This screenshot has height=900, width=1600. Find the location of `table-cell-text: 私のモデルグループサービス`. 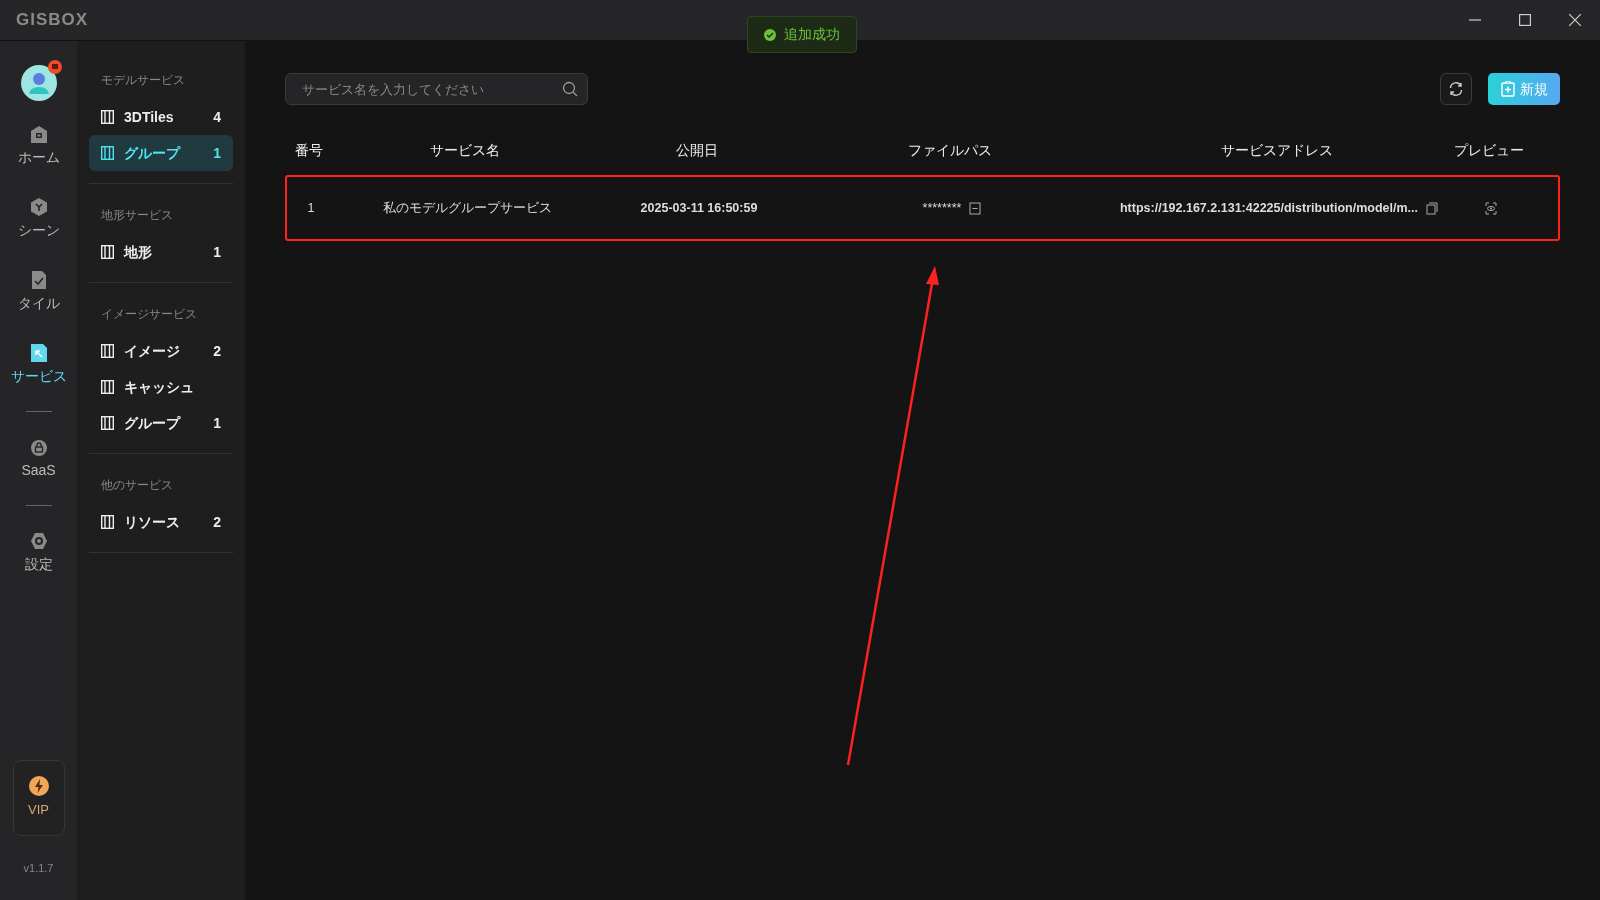

table-cell-text: 私のモデルグループサービス is located at coordinates (467, 208).